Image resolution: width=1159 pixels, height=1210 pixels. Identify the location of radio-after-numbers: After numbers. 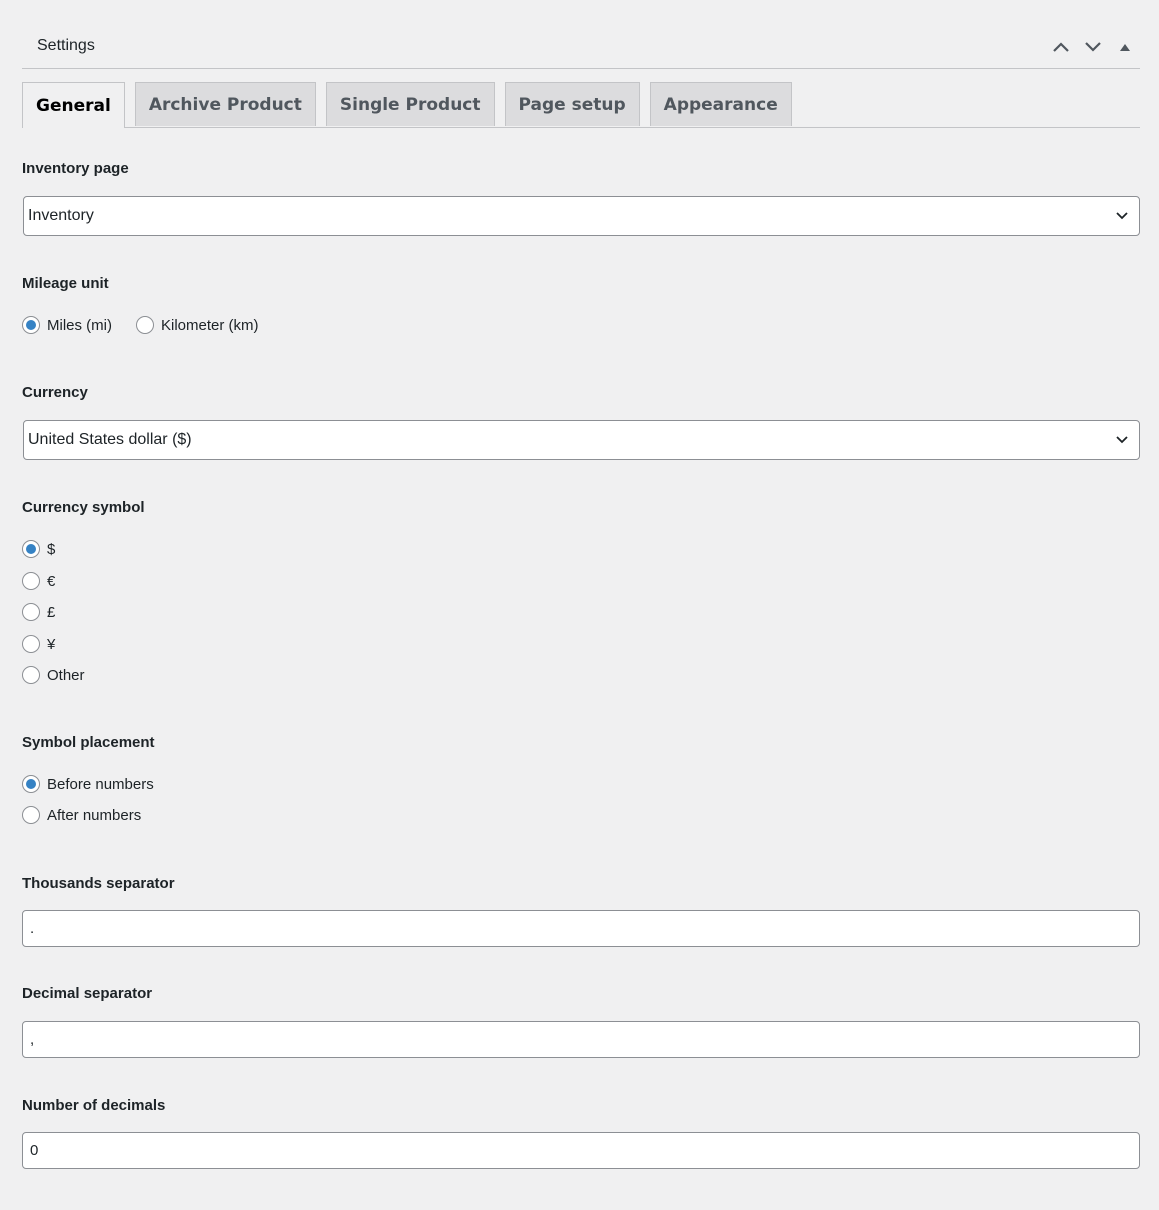
(81, 815).